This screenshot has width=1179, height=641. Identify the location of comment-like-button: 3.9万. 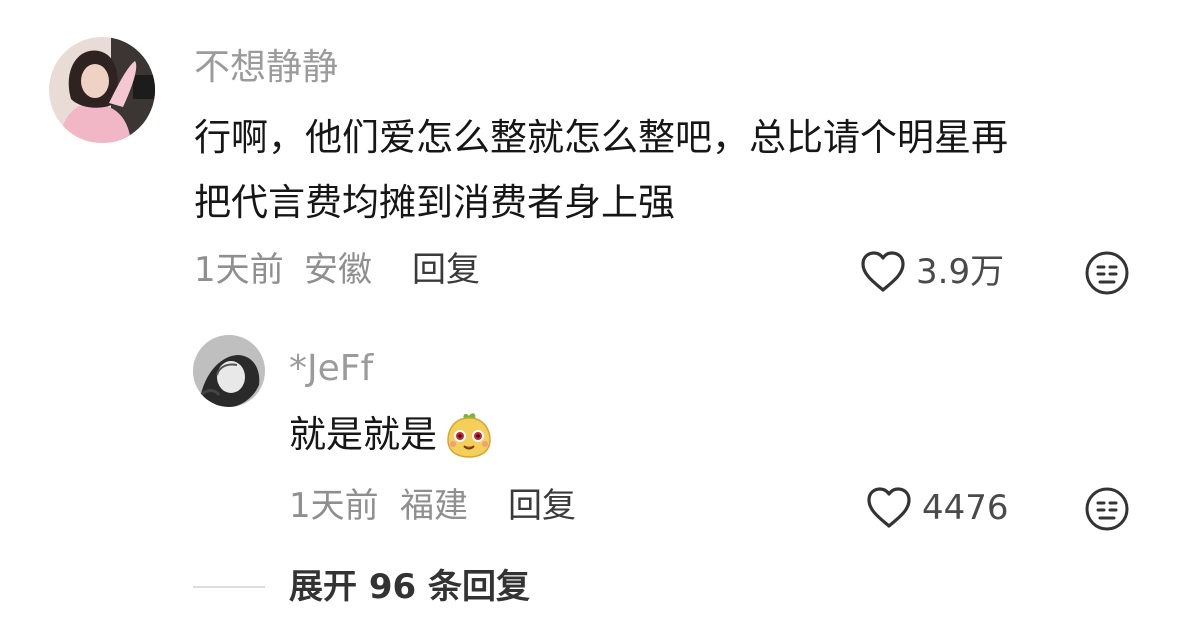
(945, 272).